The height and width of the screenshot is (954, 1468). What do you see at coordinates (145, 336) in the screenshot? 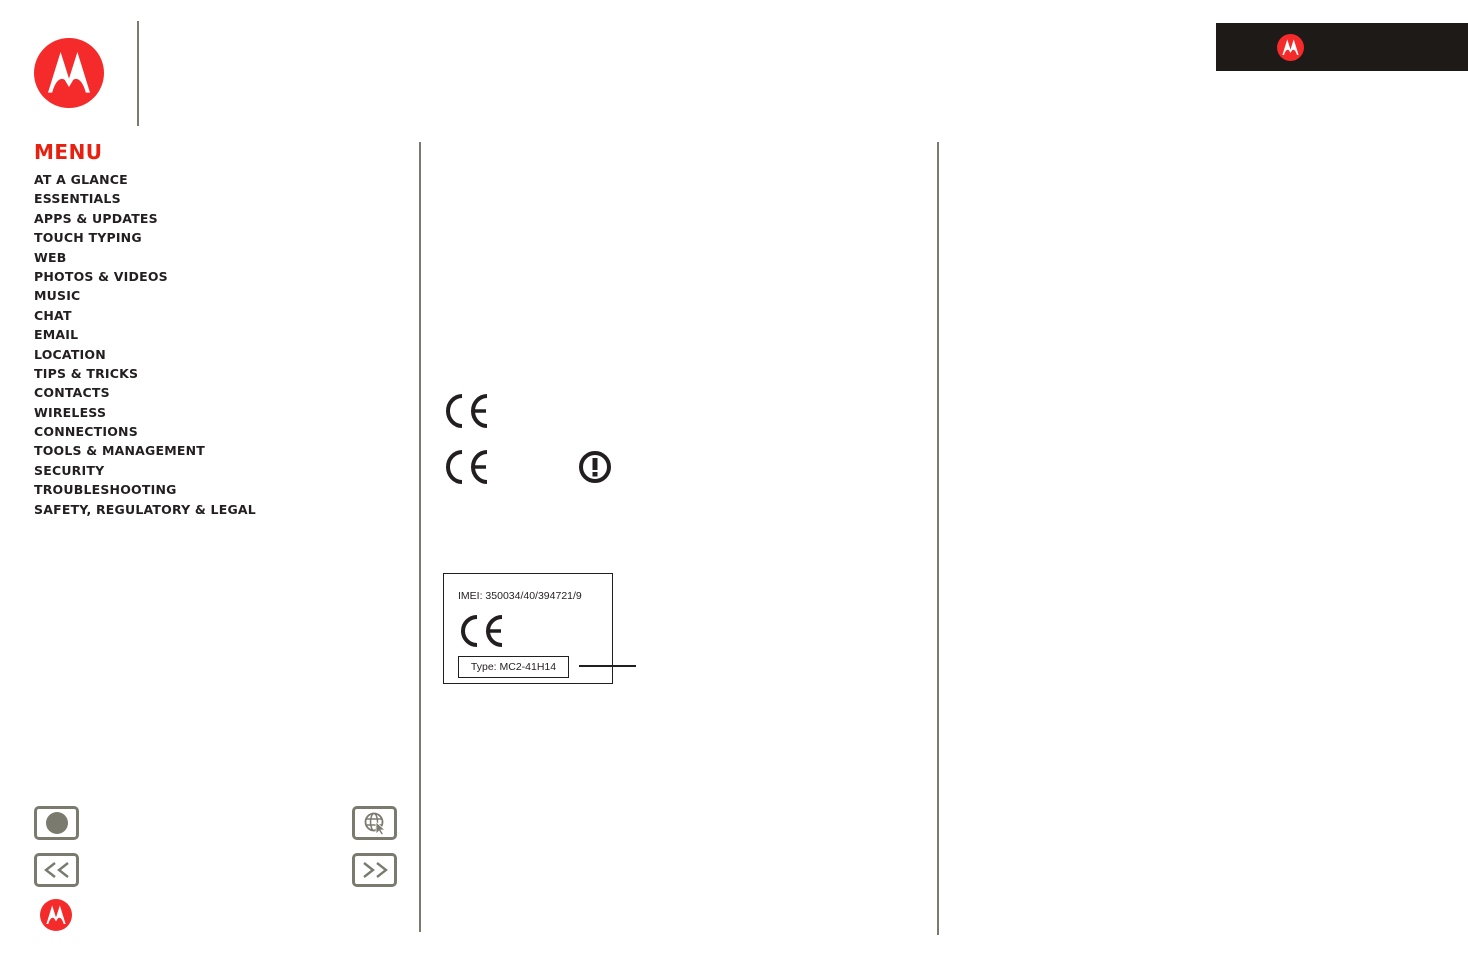
I see `menu-item-email: EMAIL` at bounding box center [145, 336].